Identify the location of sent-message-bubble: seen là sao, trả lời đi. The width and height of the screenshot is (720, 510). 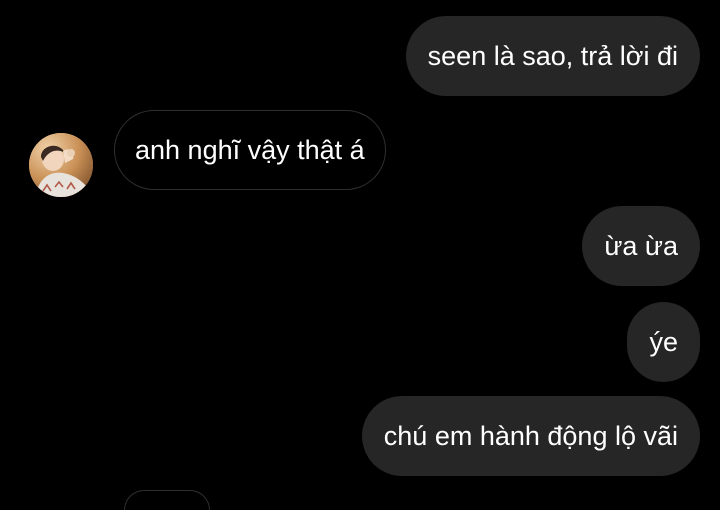
(552, 56).